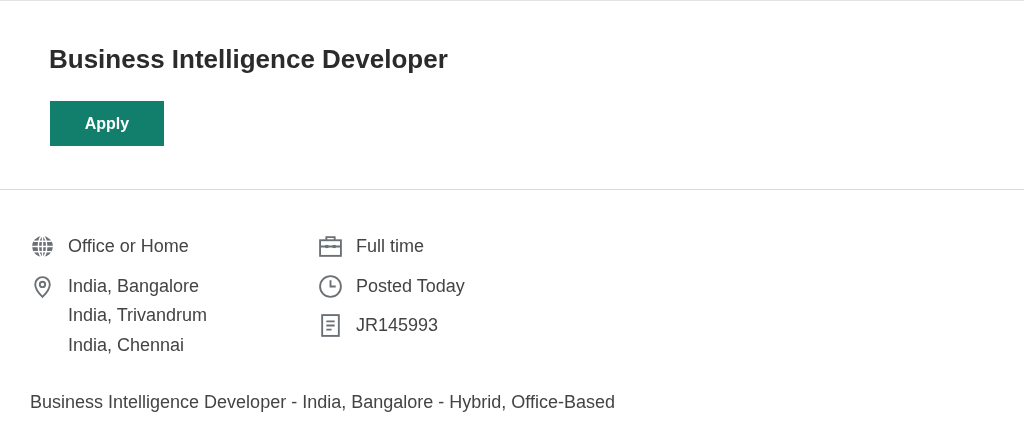 Image resolution: width=1024 pixels, height=429 pixels. Describe the element at coordinates (330, 325) in the screenshot. I see `document-icon` at that location.